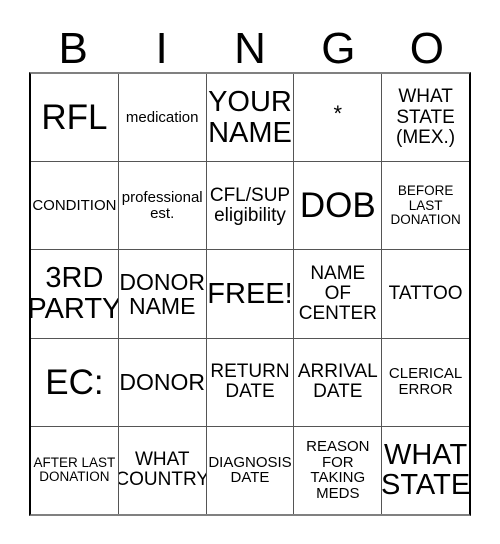 The width and height of the screenshot is (500, 544). Describe the element at coordinates (425, 206) in the screenshot. I see `bingo-cell: BEFORE LAST DONATION` at that location.